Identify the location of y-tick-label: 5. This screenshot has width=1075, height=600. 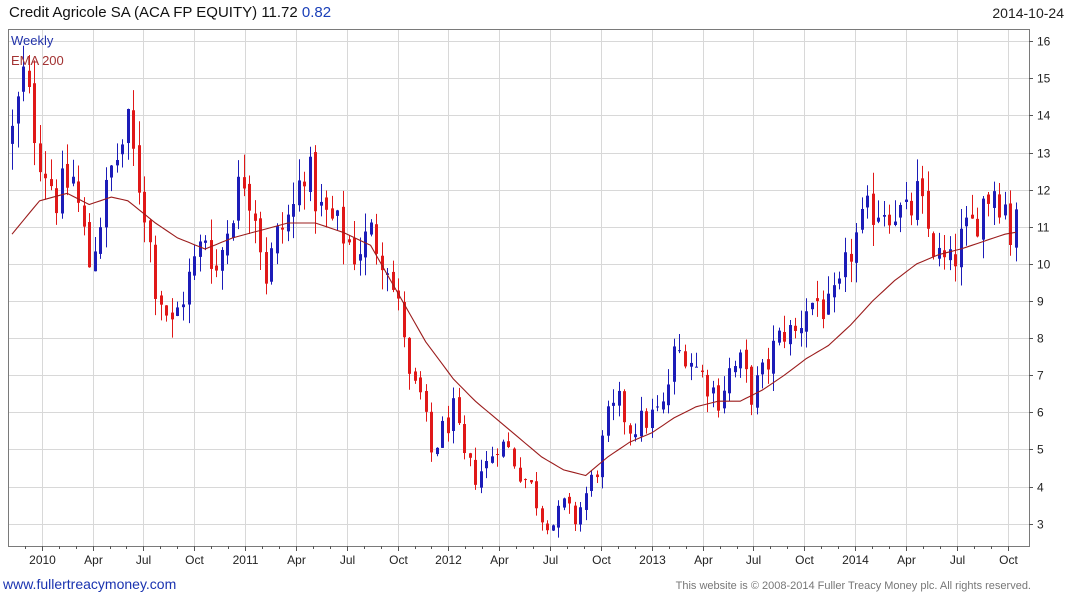
(1040, 450).